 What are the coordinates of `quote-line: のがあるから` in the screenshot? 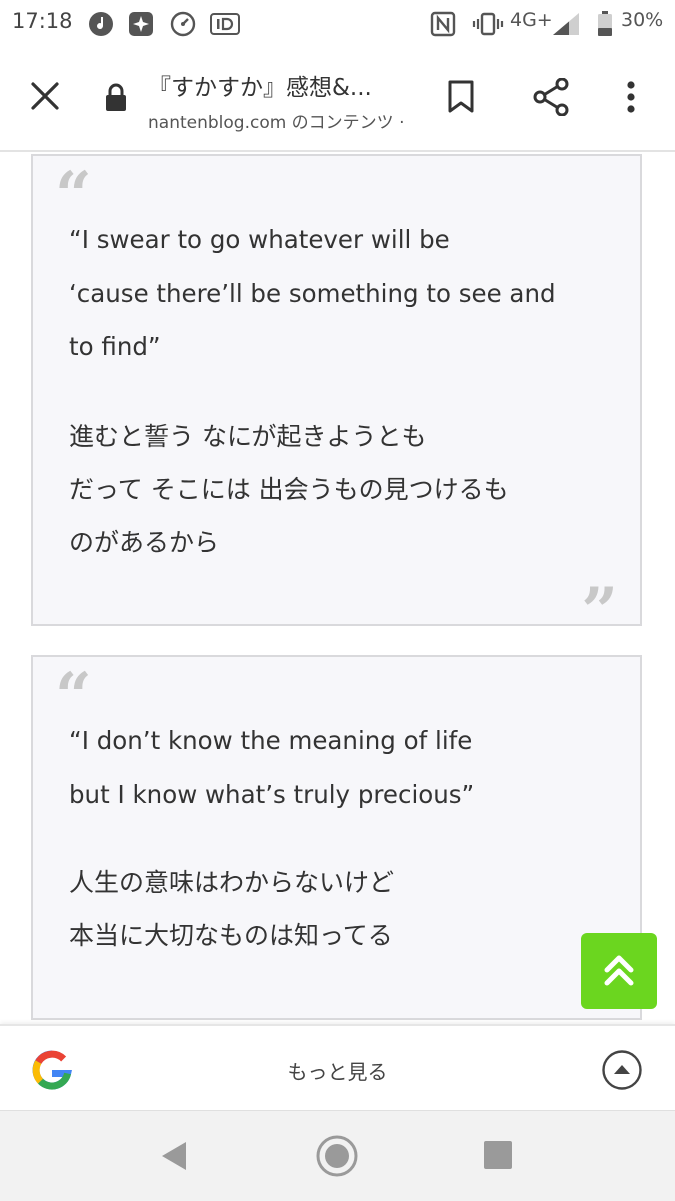 It's located at (144, 542).